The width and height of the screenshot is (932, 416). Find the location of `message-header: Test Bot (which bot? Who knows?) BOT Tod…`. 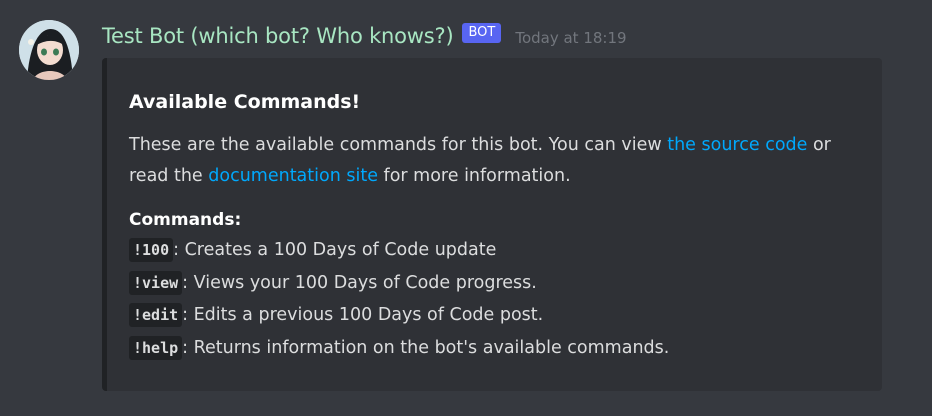

message-header: Test Bot (which bot? Who knows?) BOT Tod… is located at coordinates (364, 36).